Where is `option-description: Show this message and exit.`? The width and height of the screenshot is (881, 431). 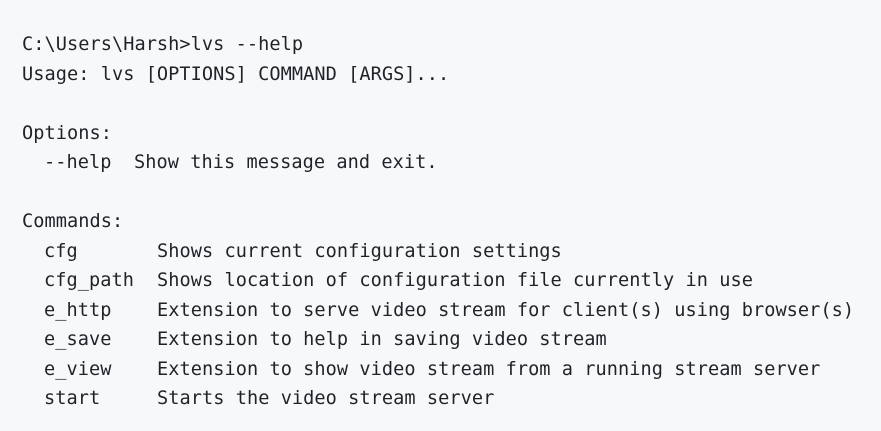
option-description: Show this message and exit. is located at coordinates (286, 162).